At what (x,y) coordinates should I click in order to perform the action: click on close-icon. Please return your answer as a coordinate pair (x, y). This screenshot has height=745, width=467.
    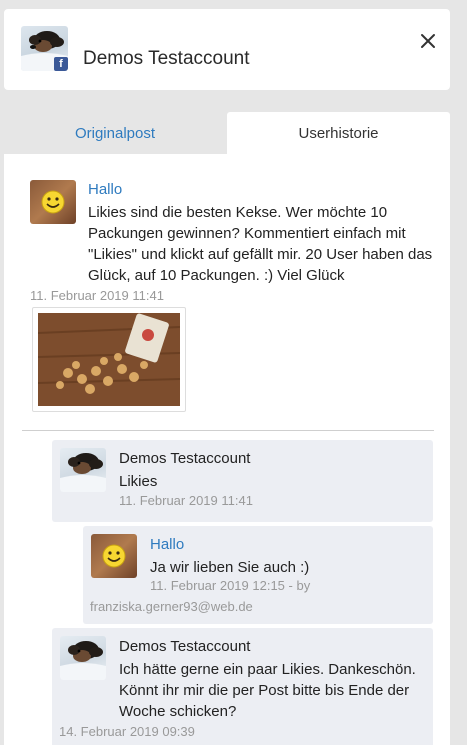
    Looking at the image, I should click on (428, 41).